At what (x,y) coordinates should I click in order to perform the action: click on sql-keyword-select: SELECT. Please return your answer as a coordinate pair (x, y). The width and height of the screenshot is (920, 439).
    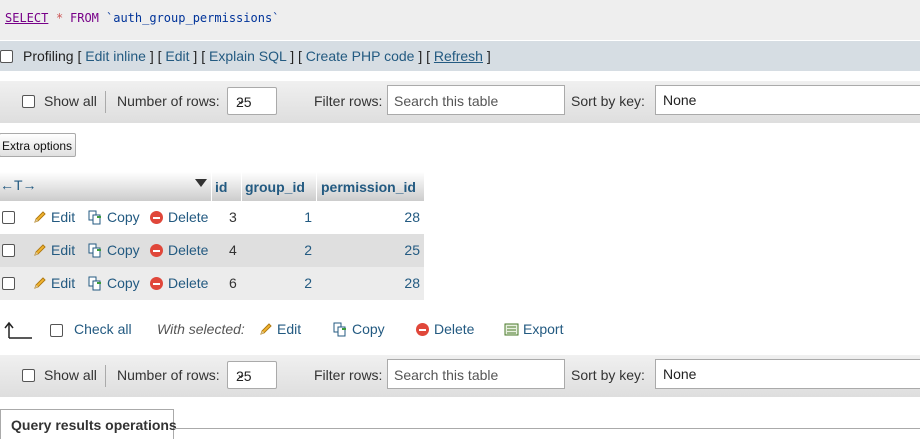
    Looking at the image, I should click on (26, 18).